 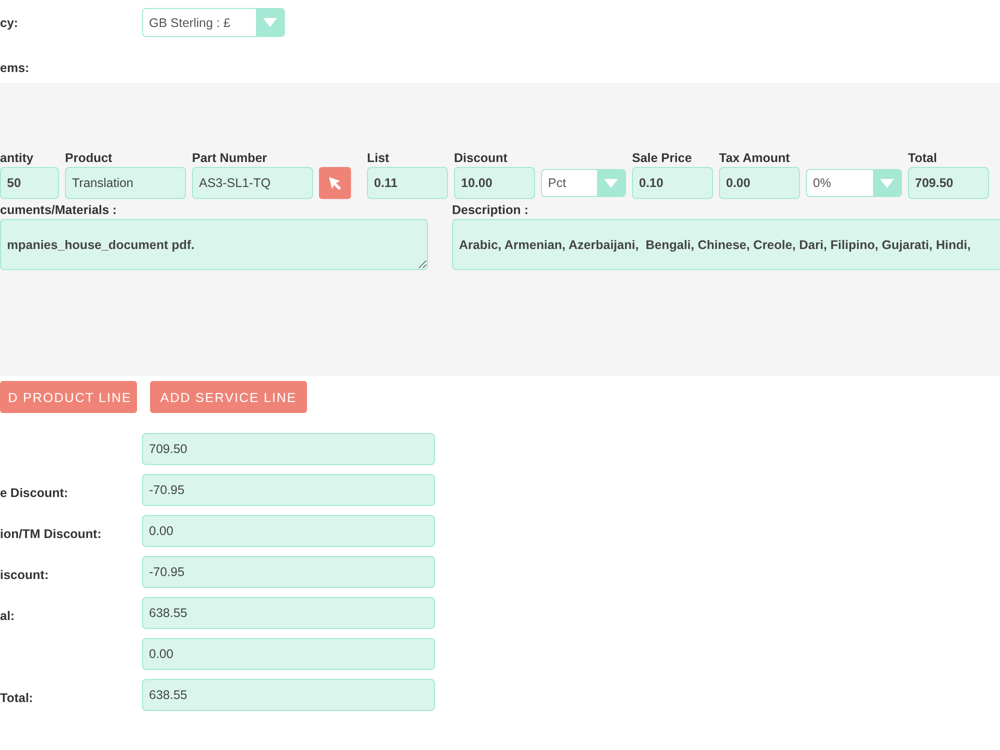 I want to click on input-field: 0.10, so click(x=672, y=183).